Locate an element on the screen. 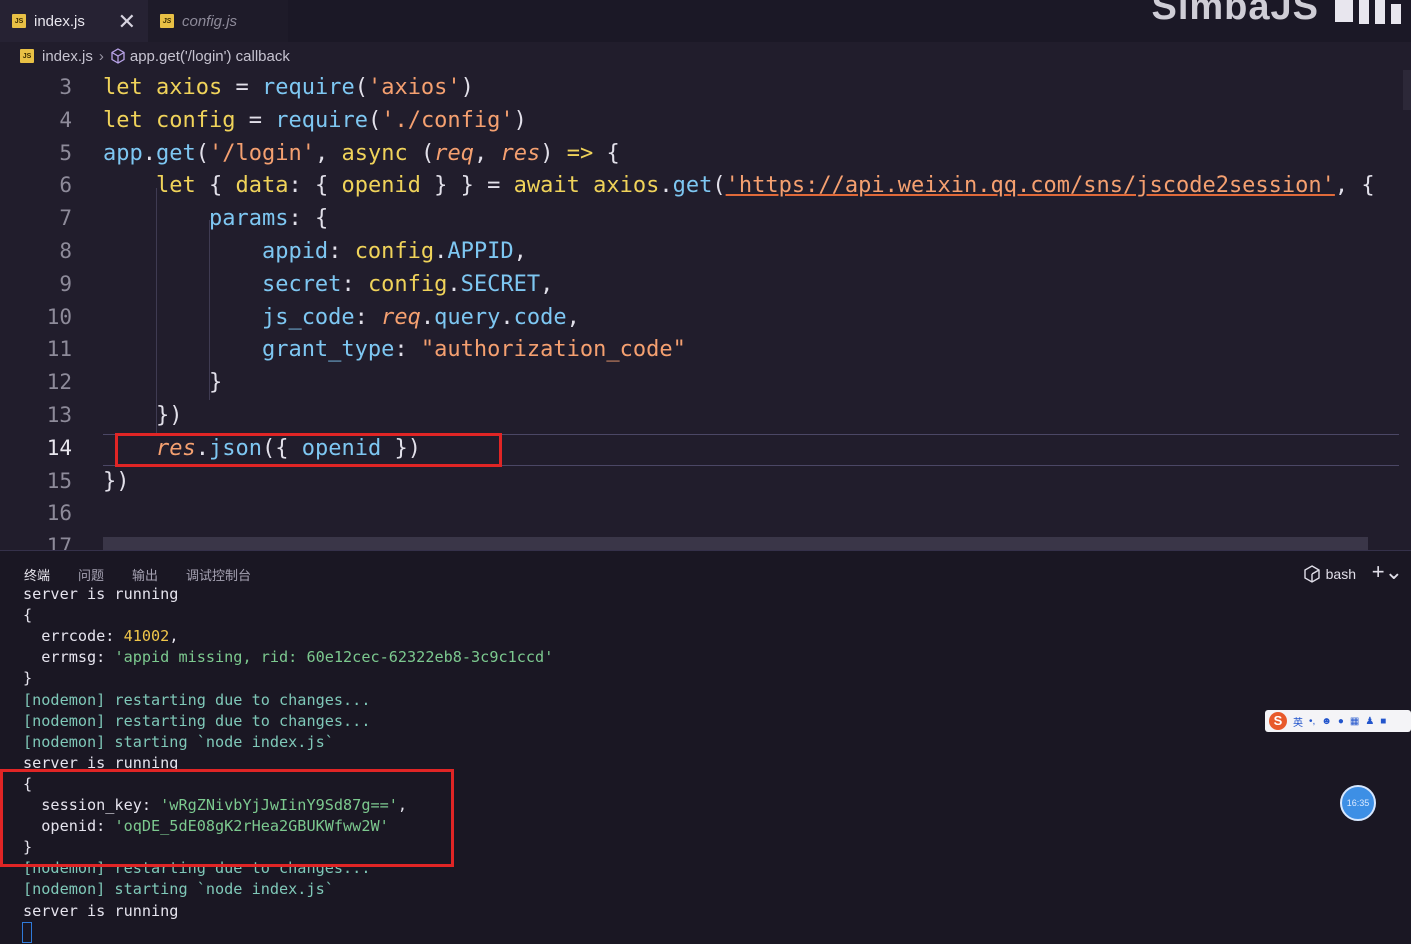 This screenshot has width=1411, height=944. terminal-icon is located at coordinates (1311, 574).